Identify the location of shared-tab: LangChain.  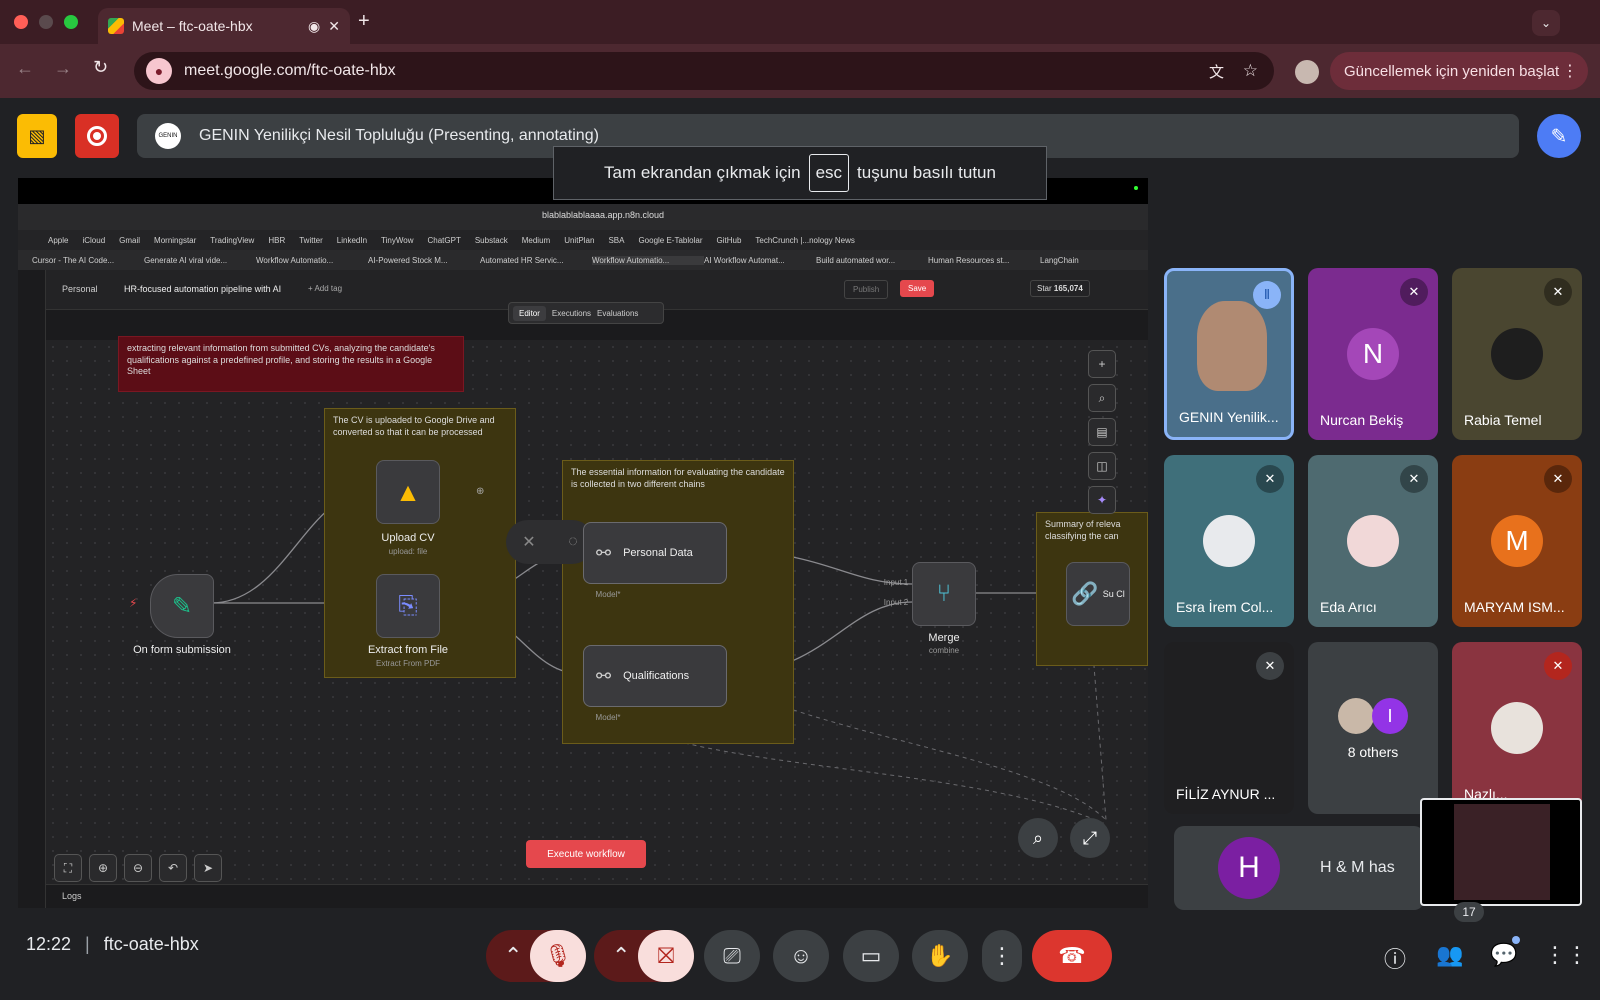
(1085, 260).